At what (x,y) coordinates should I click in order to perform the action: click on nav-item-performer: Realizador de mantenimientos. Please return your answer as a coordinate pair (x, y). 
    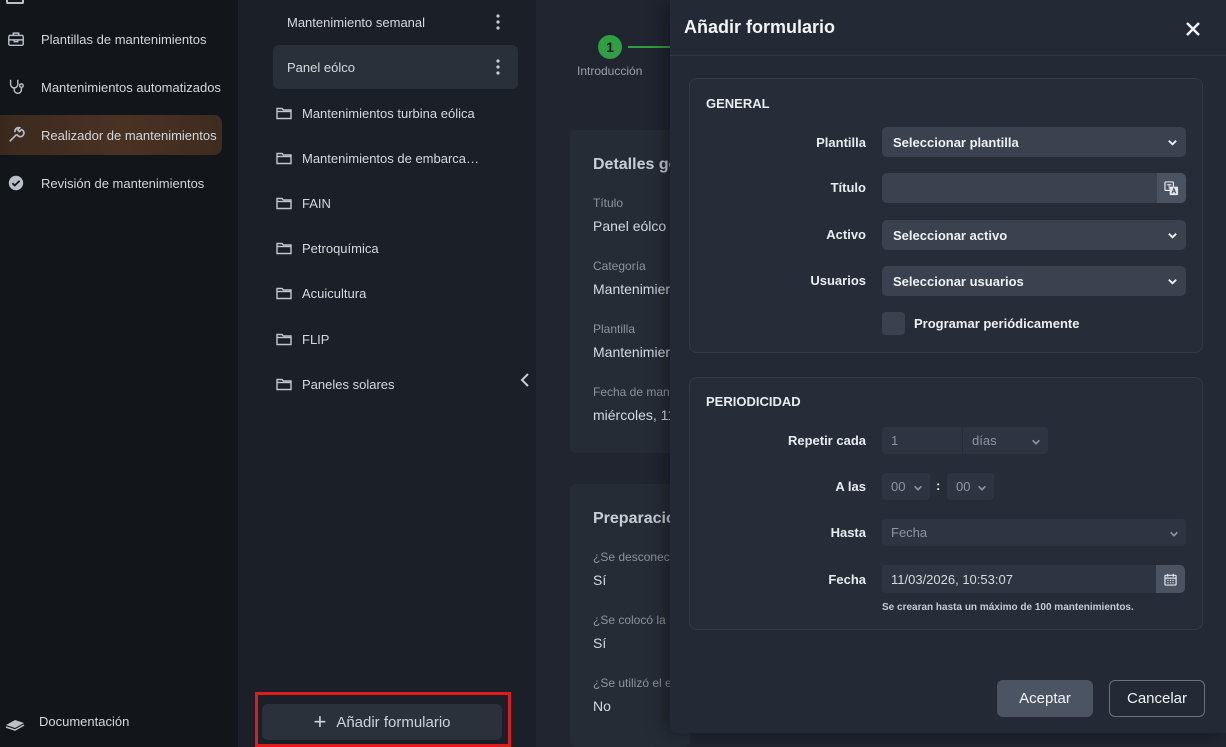
    Looking at the image, I should click on (111, 135).